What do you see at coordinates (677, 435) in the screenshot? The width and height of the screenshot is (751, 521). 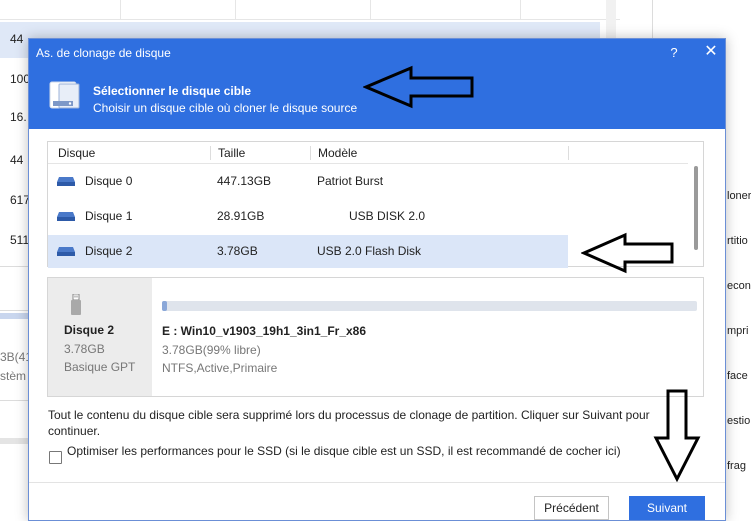 I see `down-arrow-annotation-icon` at bounding box center [677, 435].